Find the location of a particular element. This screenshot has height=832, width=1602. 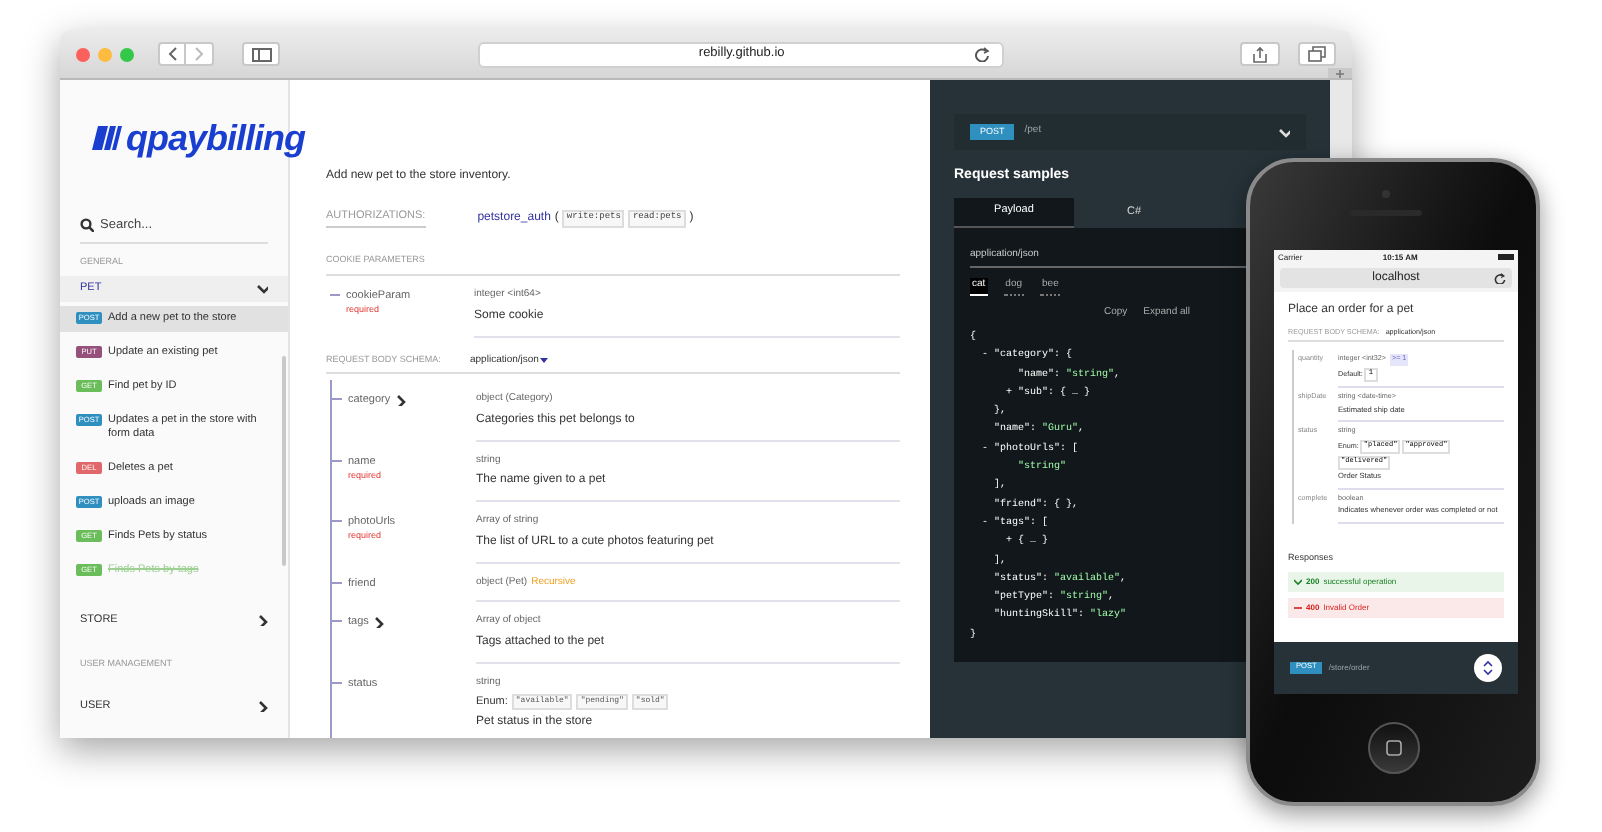

forward-icon is located at coordinates (199, 54).